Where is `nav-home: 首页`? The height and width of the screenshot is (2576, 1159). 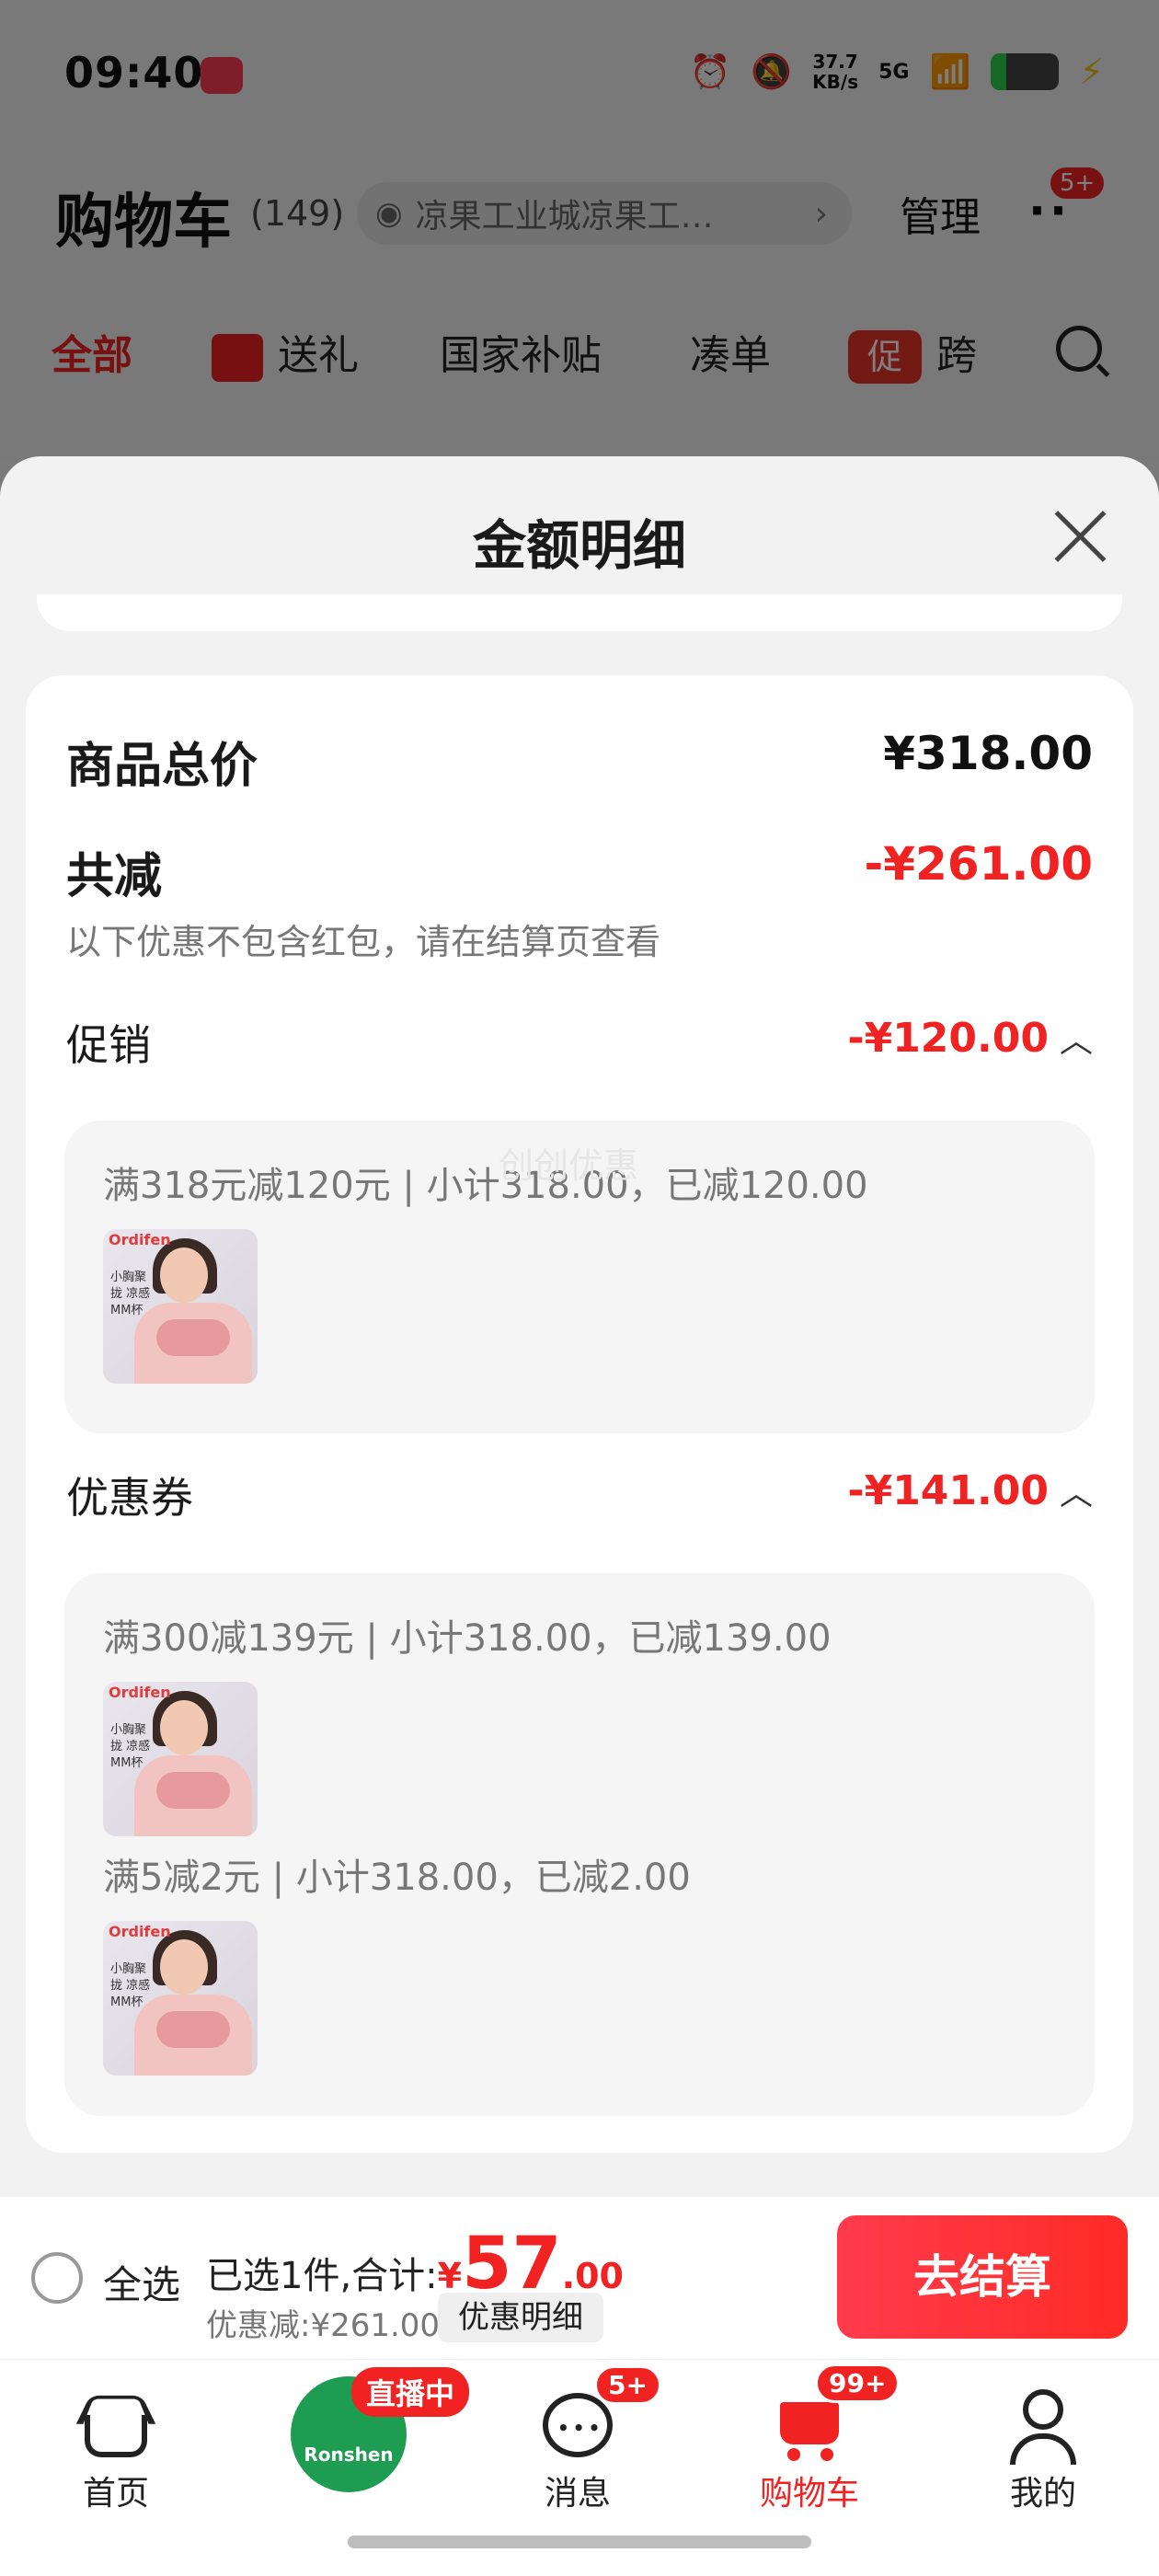 nav-home: 首页 is located at coordinates (116, 2446).